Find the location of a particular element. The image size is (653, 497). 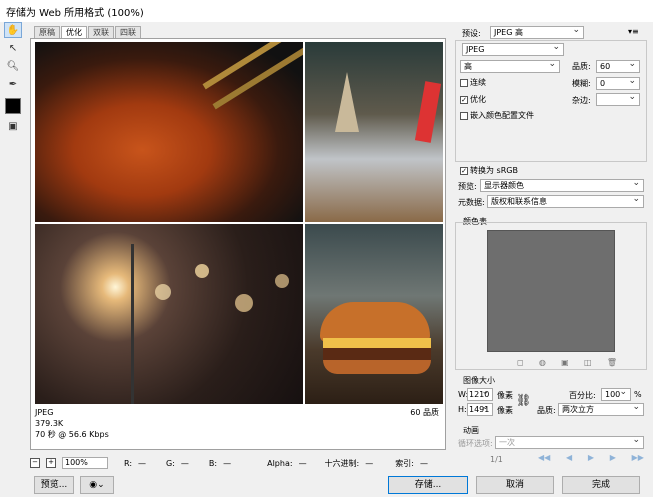

quality-value-input: 60 is located at coordinates (618, 66).